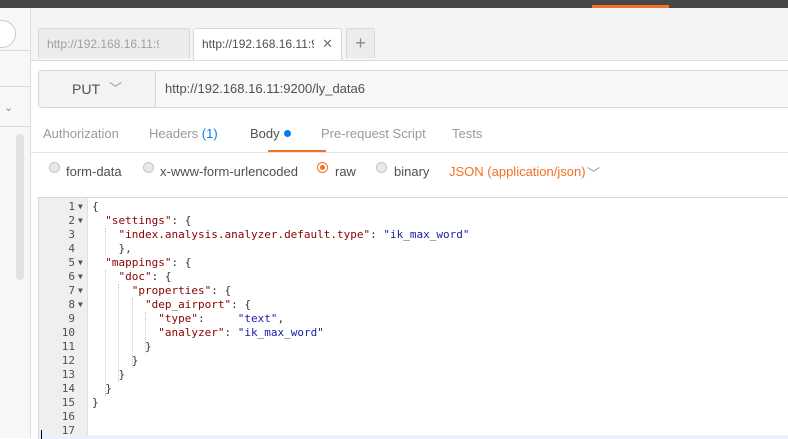  What do you see at coordinates (68, 332) in the screenshot?
I see `line-number: 10` at bounding box center [68, 332].